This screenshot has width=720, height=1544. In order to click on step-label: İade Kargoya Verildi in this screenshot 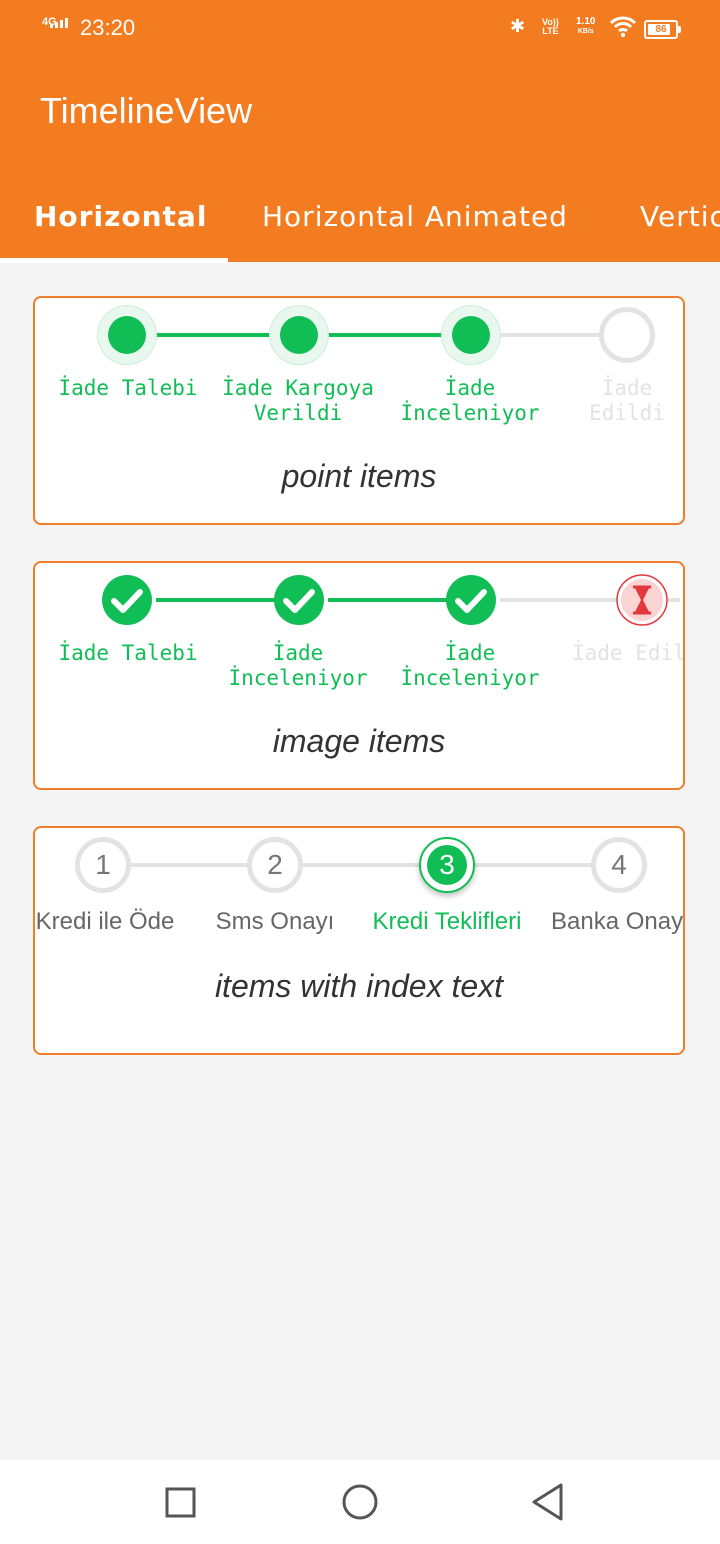, I will do `click(298, 400)`.